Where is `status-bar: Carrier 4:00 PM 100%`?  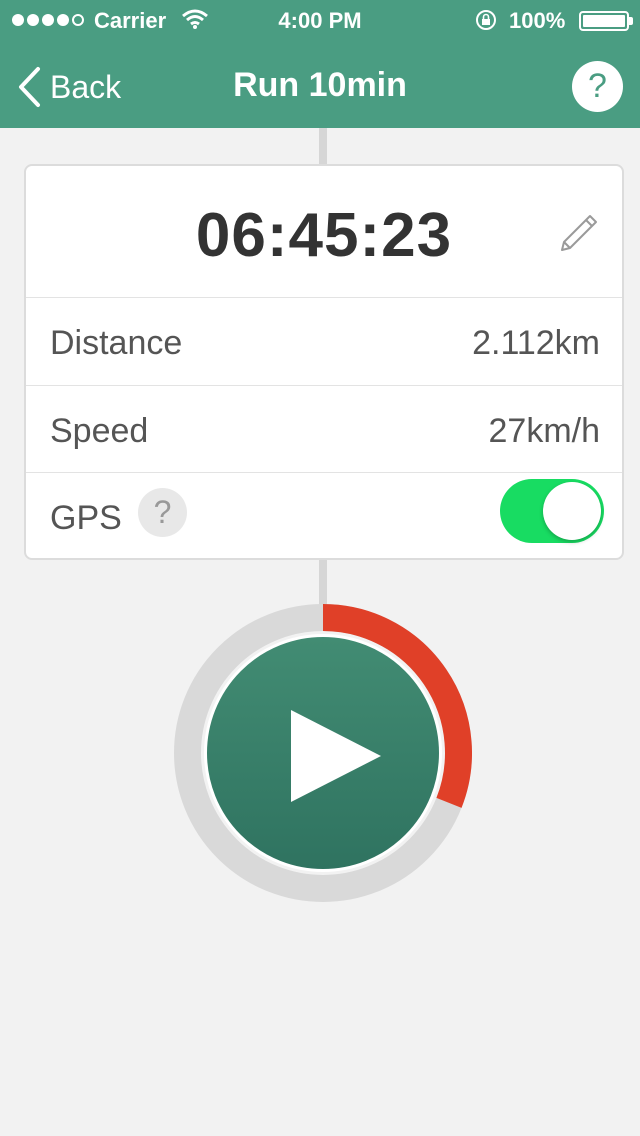
status-bar: Carrier 4:00 PM 100% is located at coordinates (320, 20).